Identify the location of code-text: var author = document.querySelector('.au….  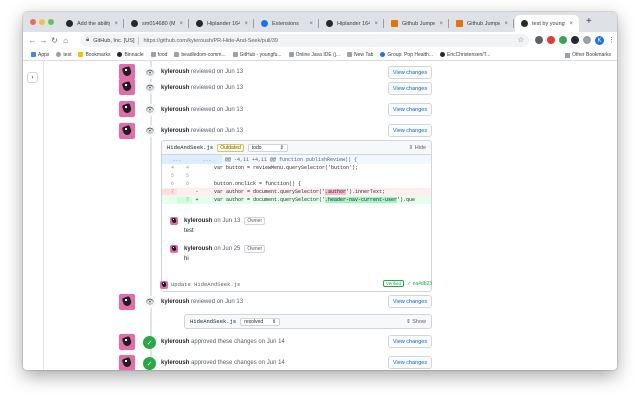
(293, 192).